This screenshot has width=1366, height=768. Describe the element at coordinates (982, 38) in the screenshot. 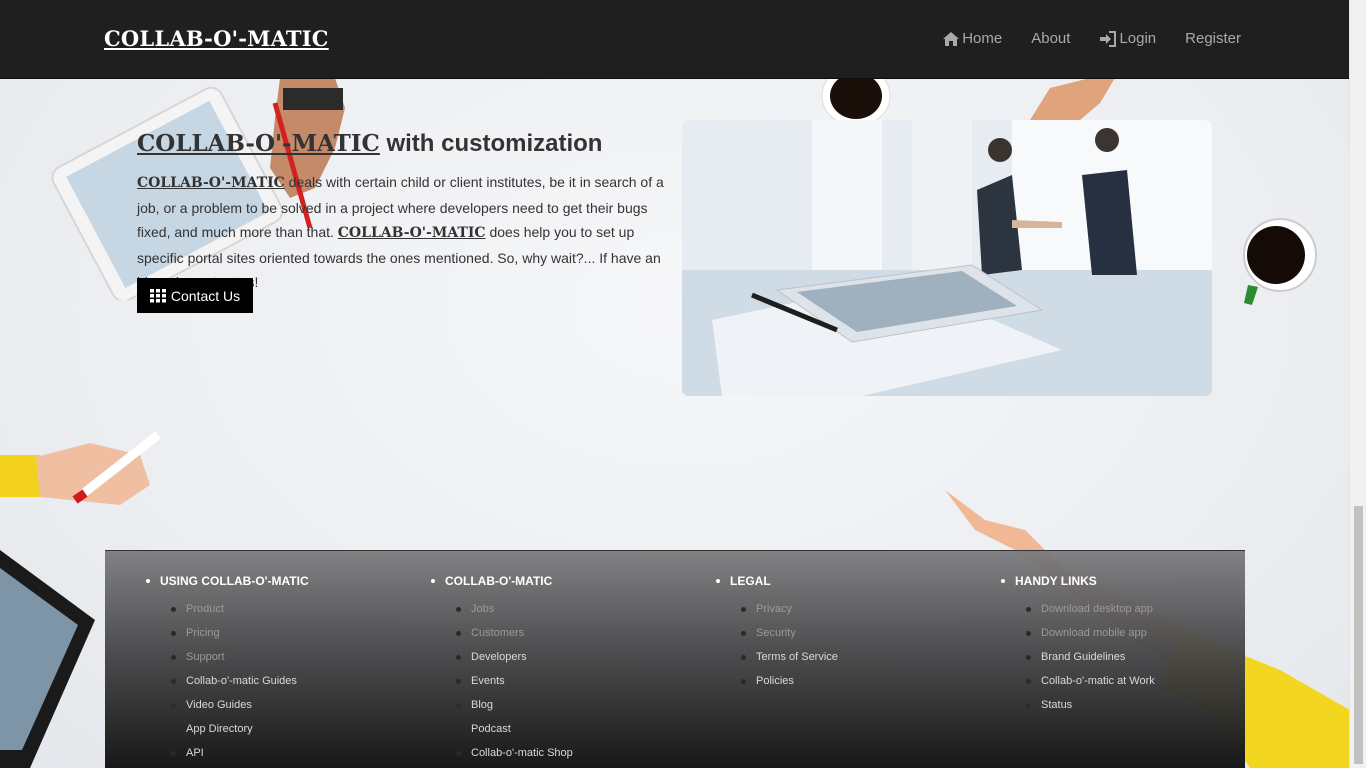

I see `nav-home-label: Home` at that location.